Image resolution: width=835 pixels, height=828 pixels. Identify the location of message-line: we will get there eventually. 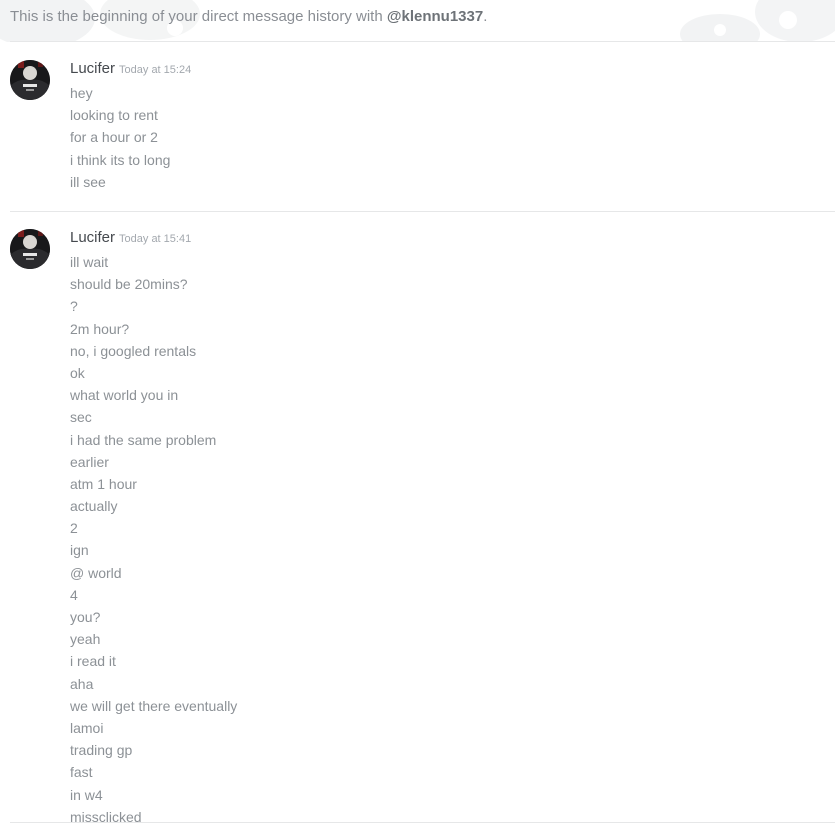
(154, 705).